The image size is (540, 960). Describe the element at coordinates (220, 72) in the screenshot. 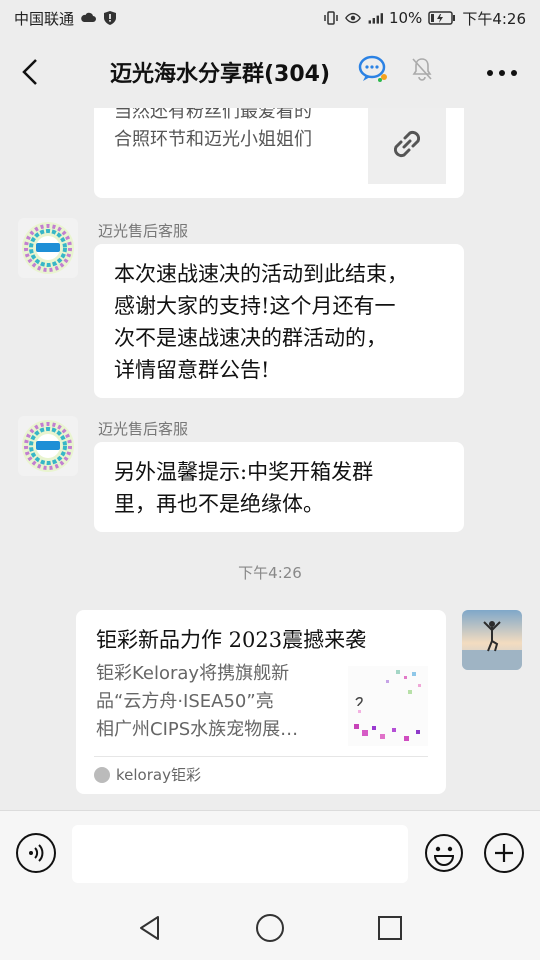

I see `chat-title: 迈光海水分享群(304)` at that location.